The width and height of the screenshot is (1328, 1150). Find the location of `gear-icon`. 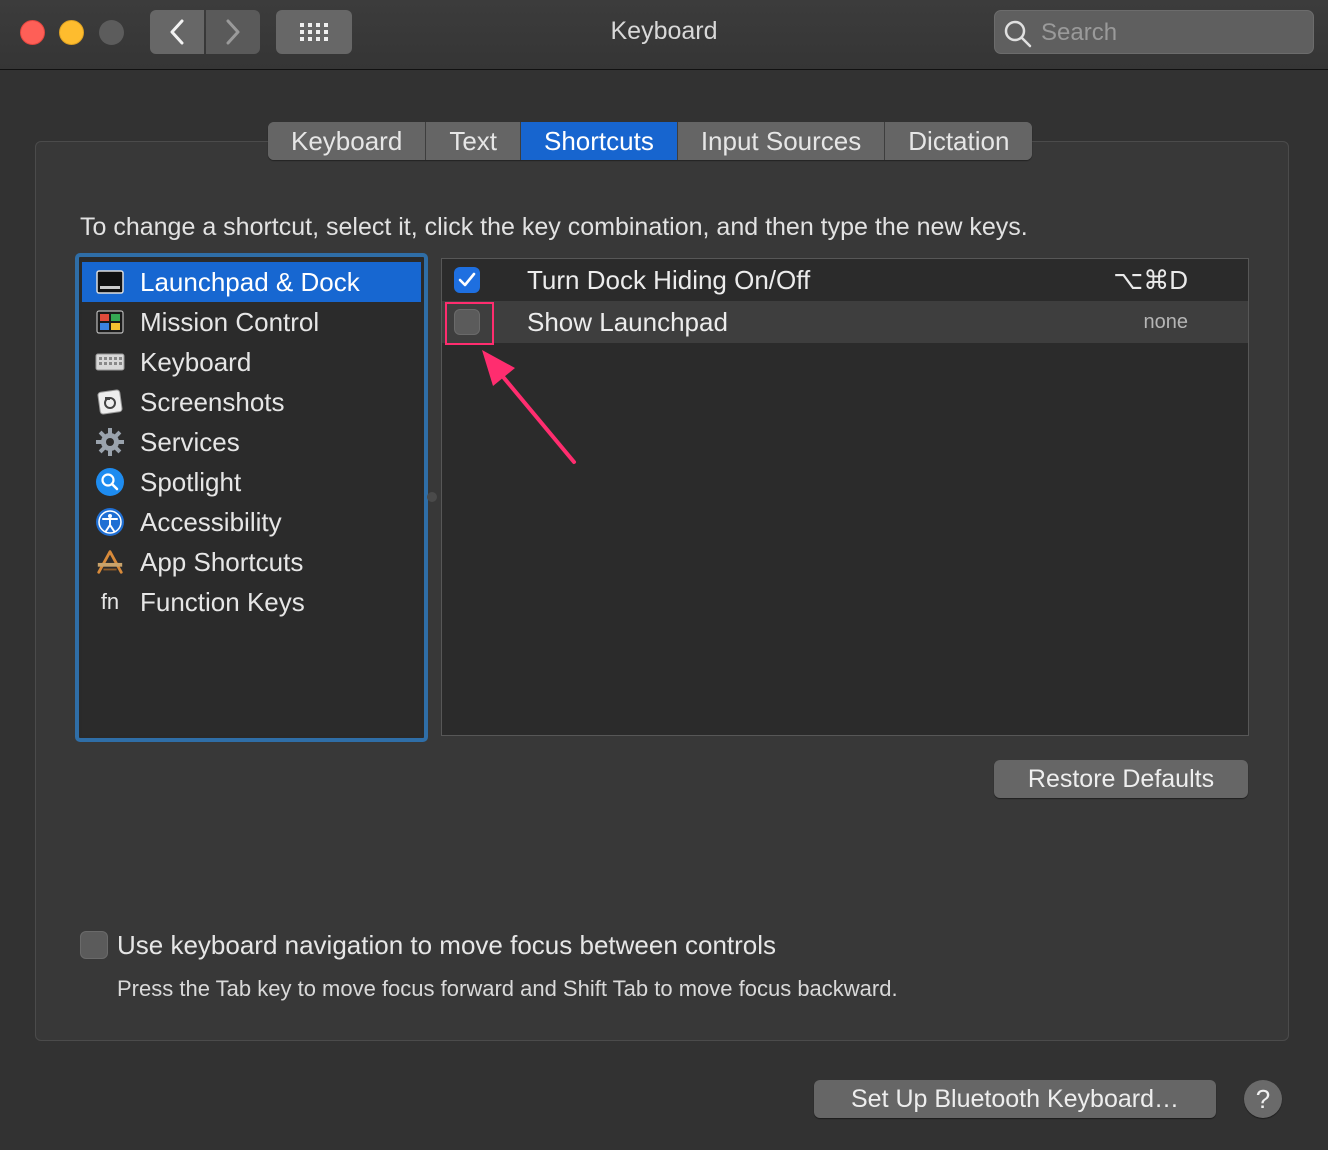

gear-icon is located at coordinates (110, 442).